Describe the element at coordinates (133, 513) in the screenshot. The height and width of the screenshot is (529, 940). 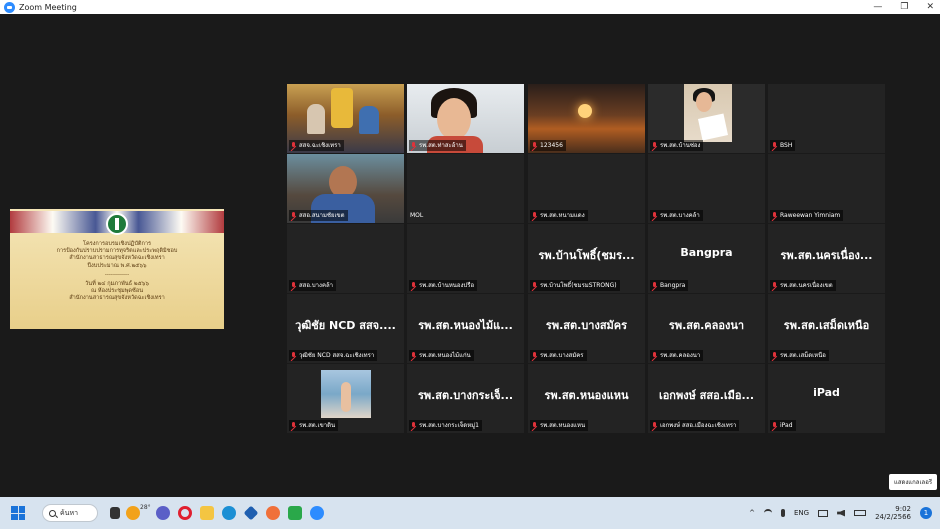
I see `weather-icon` at that location.